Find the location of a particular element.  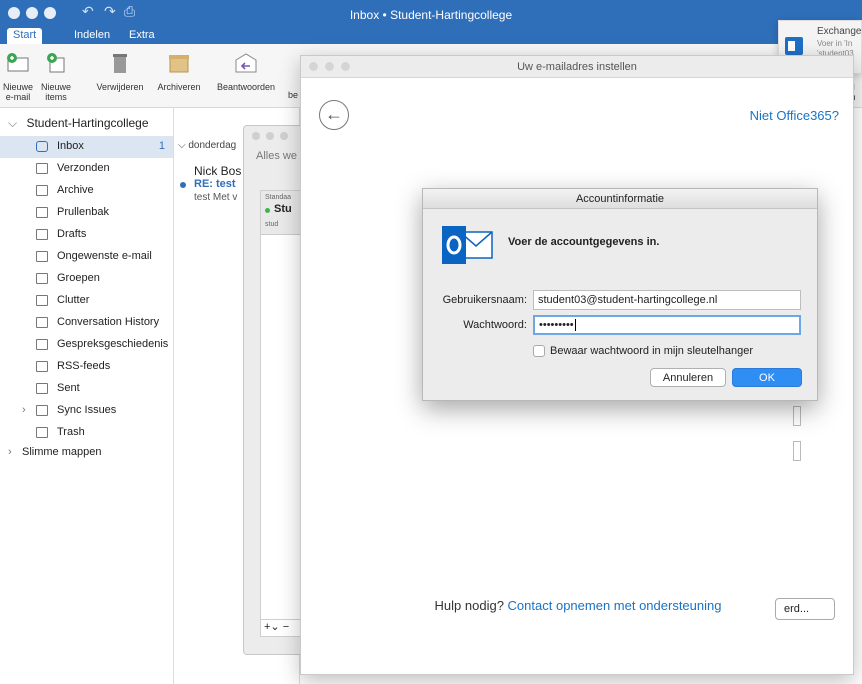

cancel-button: Annuleren is located at coordinates (688, 377).